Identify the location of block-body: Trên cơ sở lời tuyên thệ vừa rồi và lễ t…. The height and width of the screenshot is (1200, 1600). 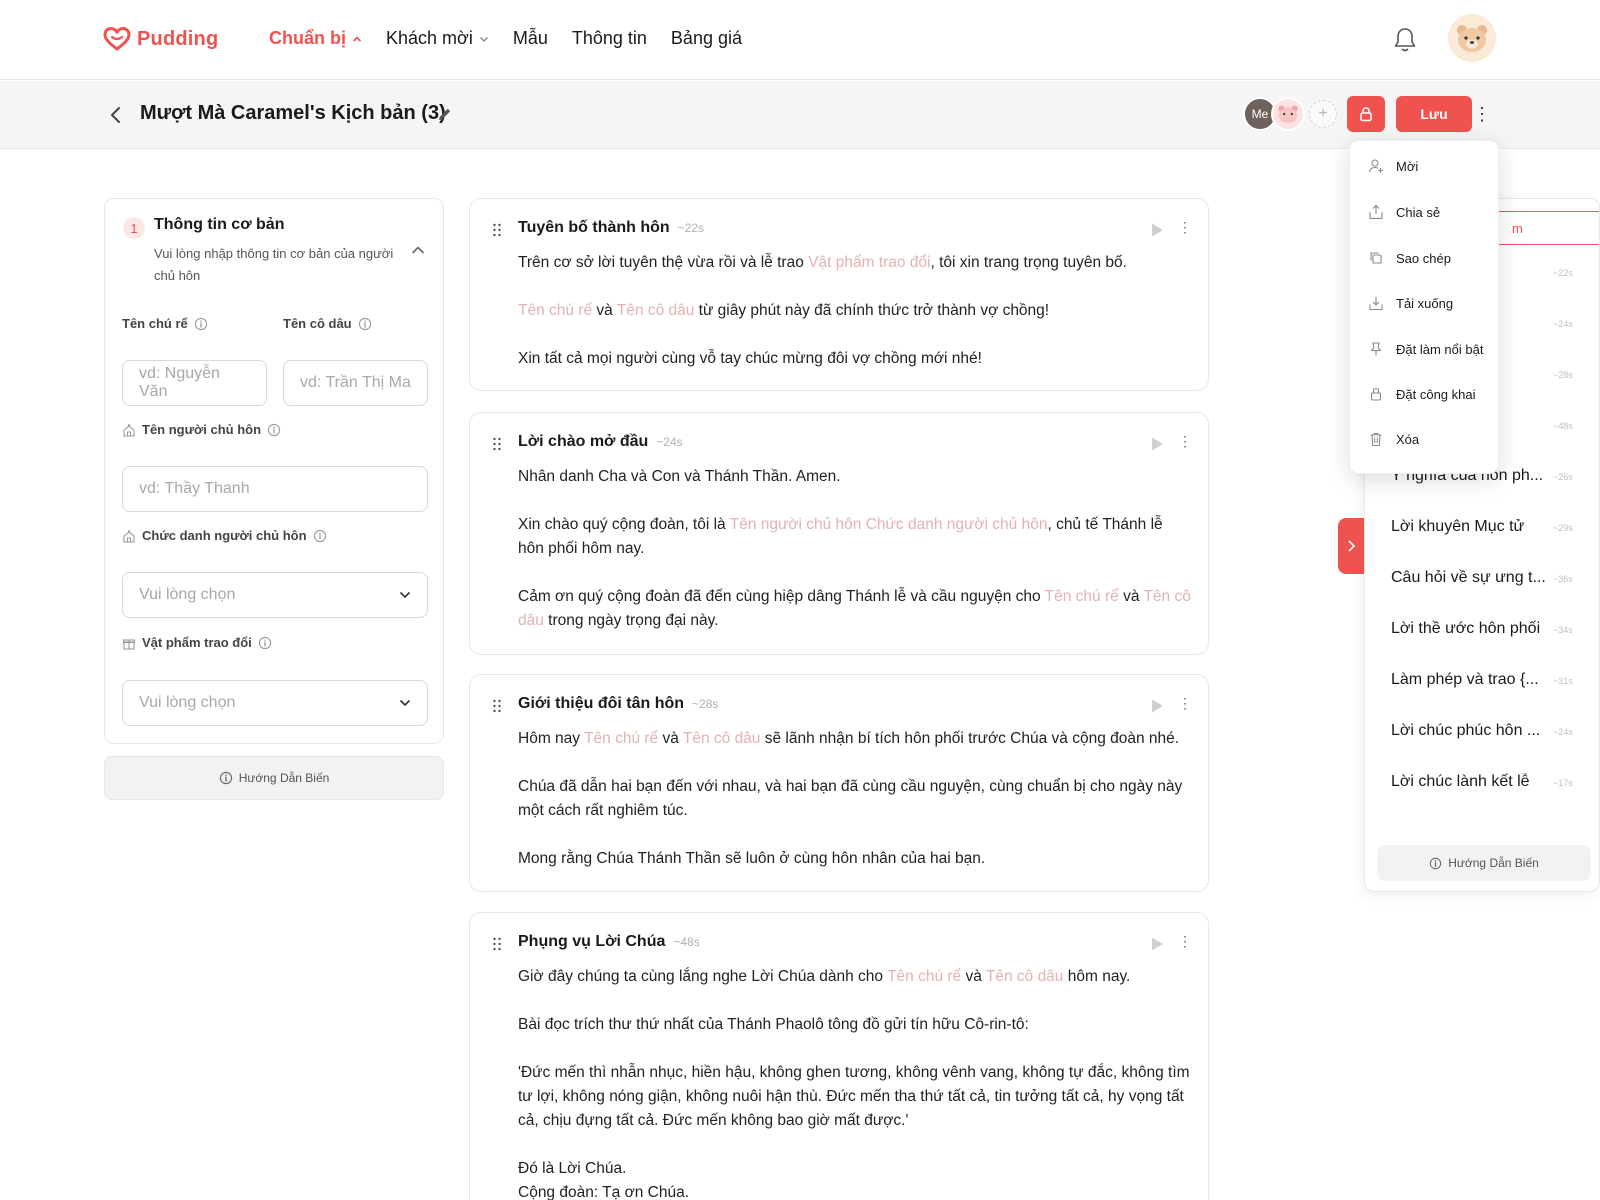
(855, 323).